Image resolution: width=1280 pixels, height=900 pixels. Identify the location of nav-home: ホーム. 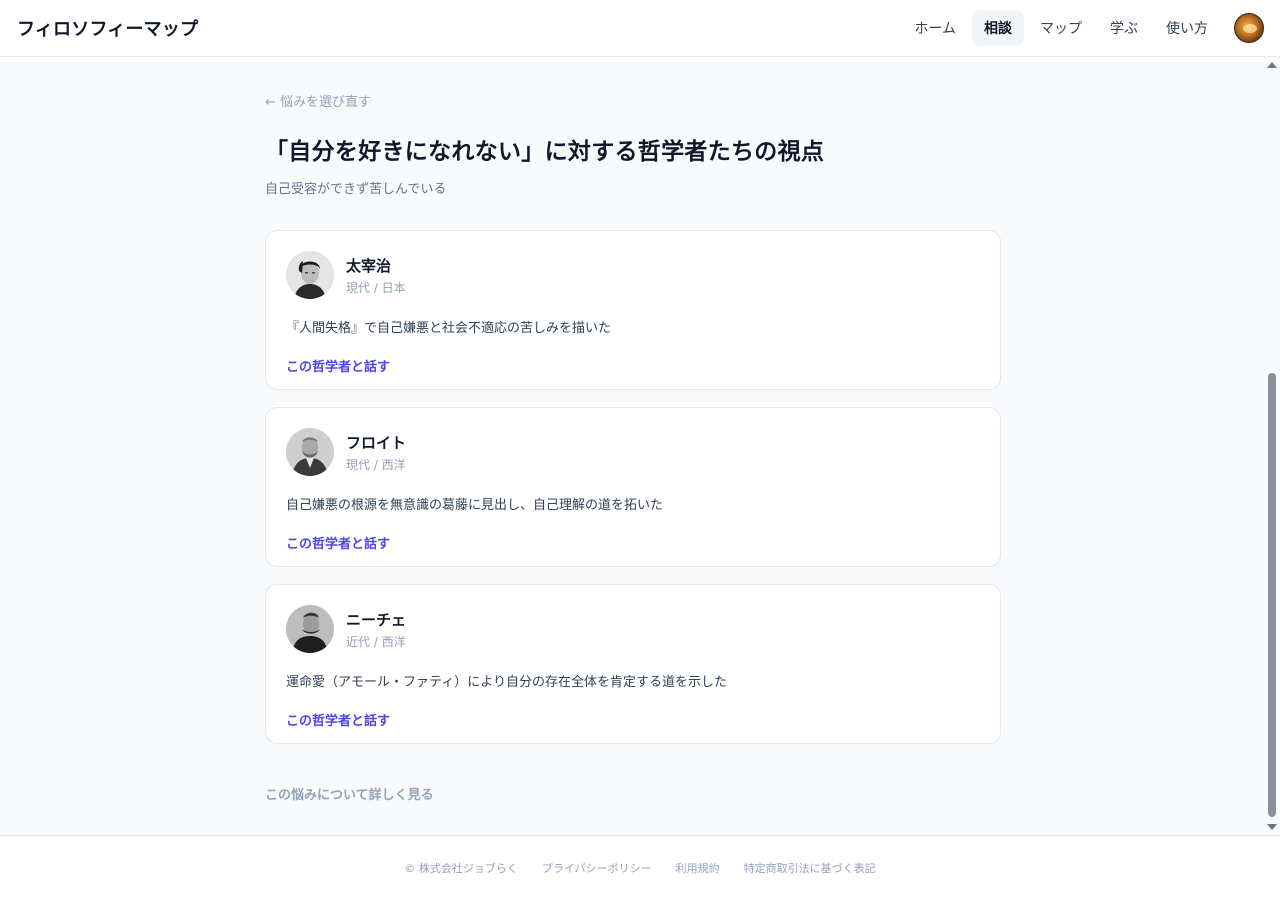
(935, 28).